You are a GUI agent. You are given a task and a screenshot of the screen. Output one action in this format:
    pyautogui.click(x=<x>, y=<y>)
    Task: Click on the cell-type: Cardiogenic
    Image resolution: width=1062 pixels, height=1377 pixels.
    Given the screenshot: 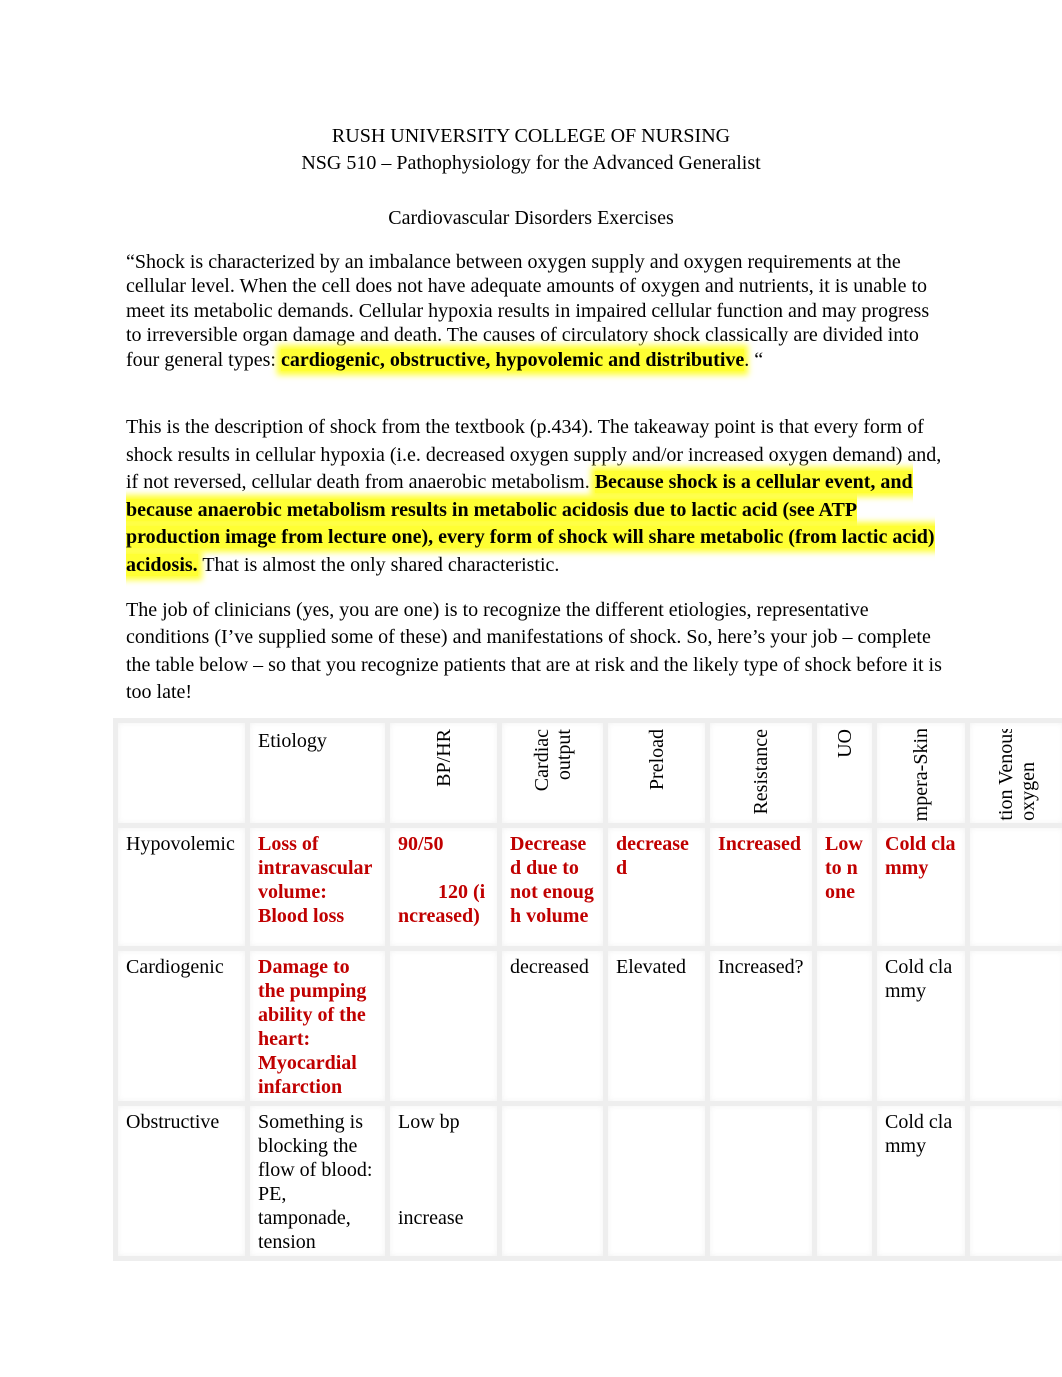 What is the action you would take?
    pyautogui.click(x=181, y=1026)
    